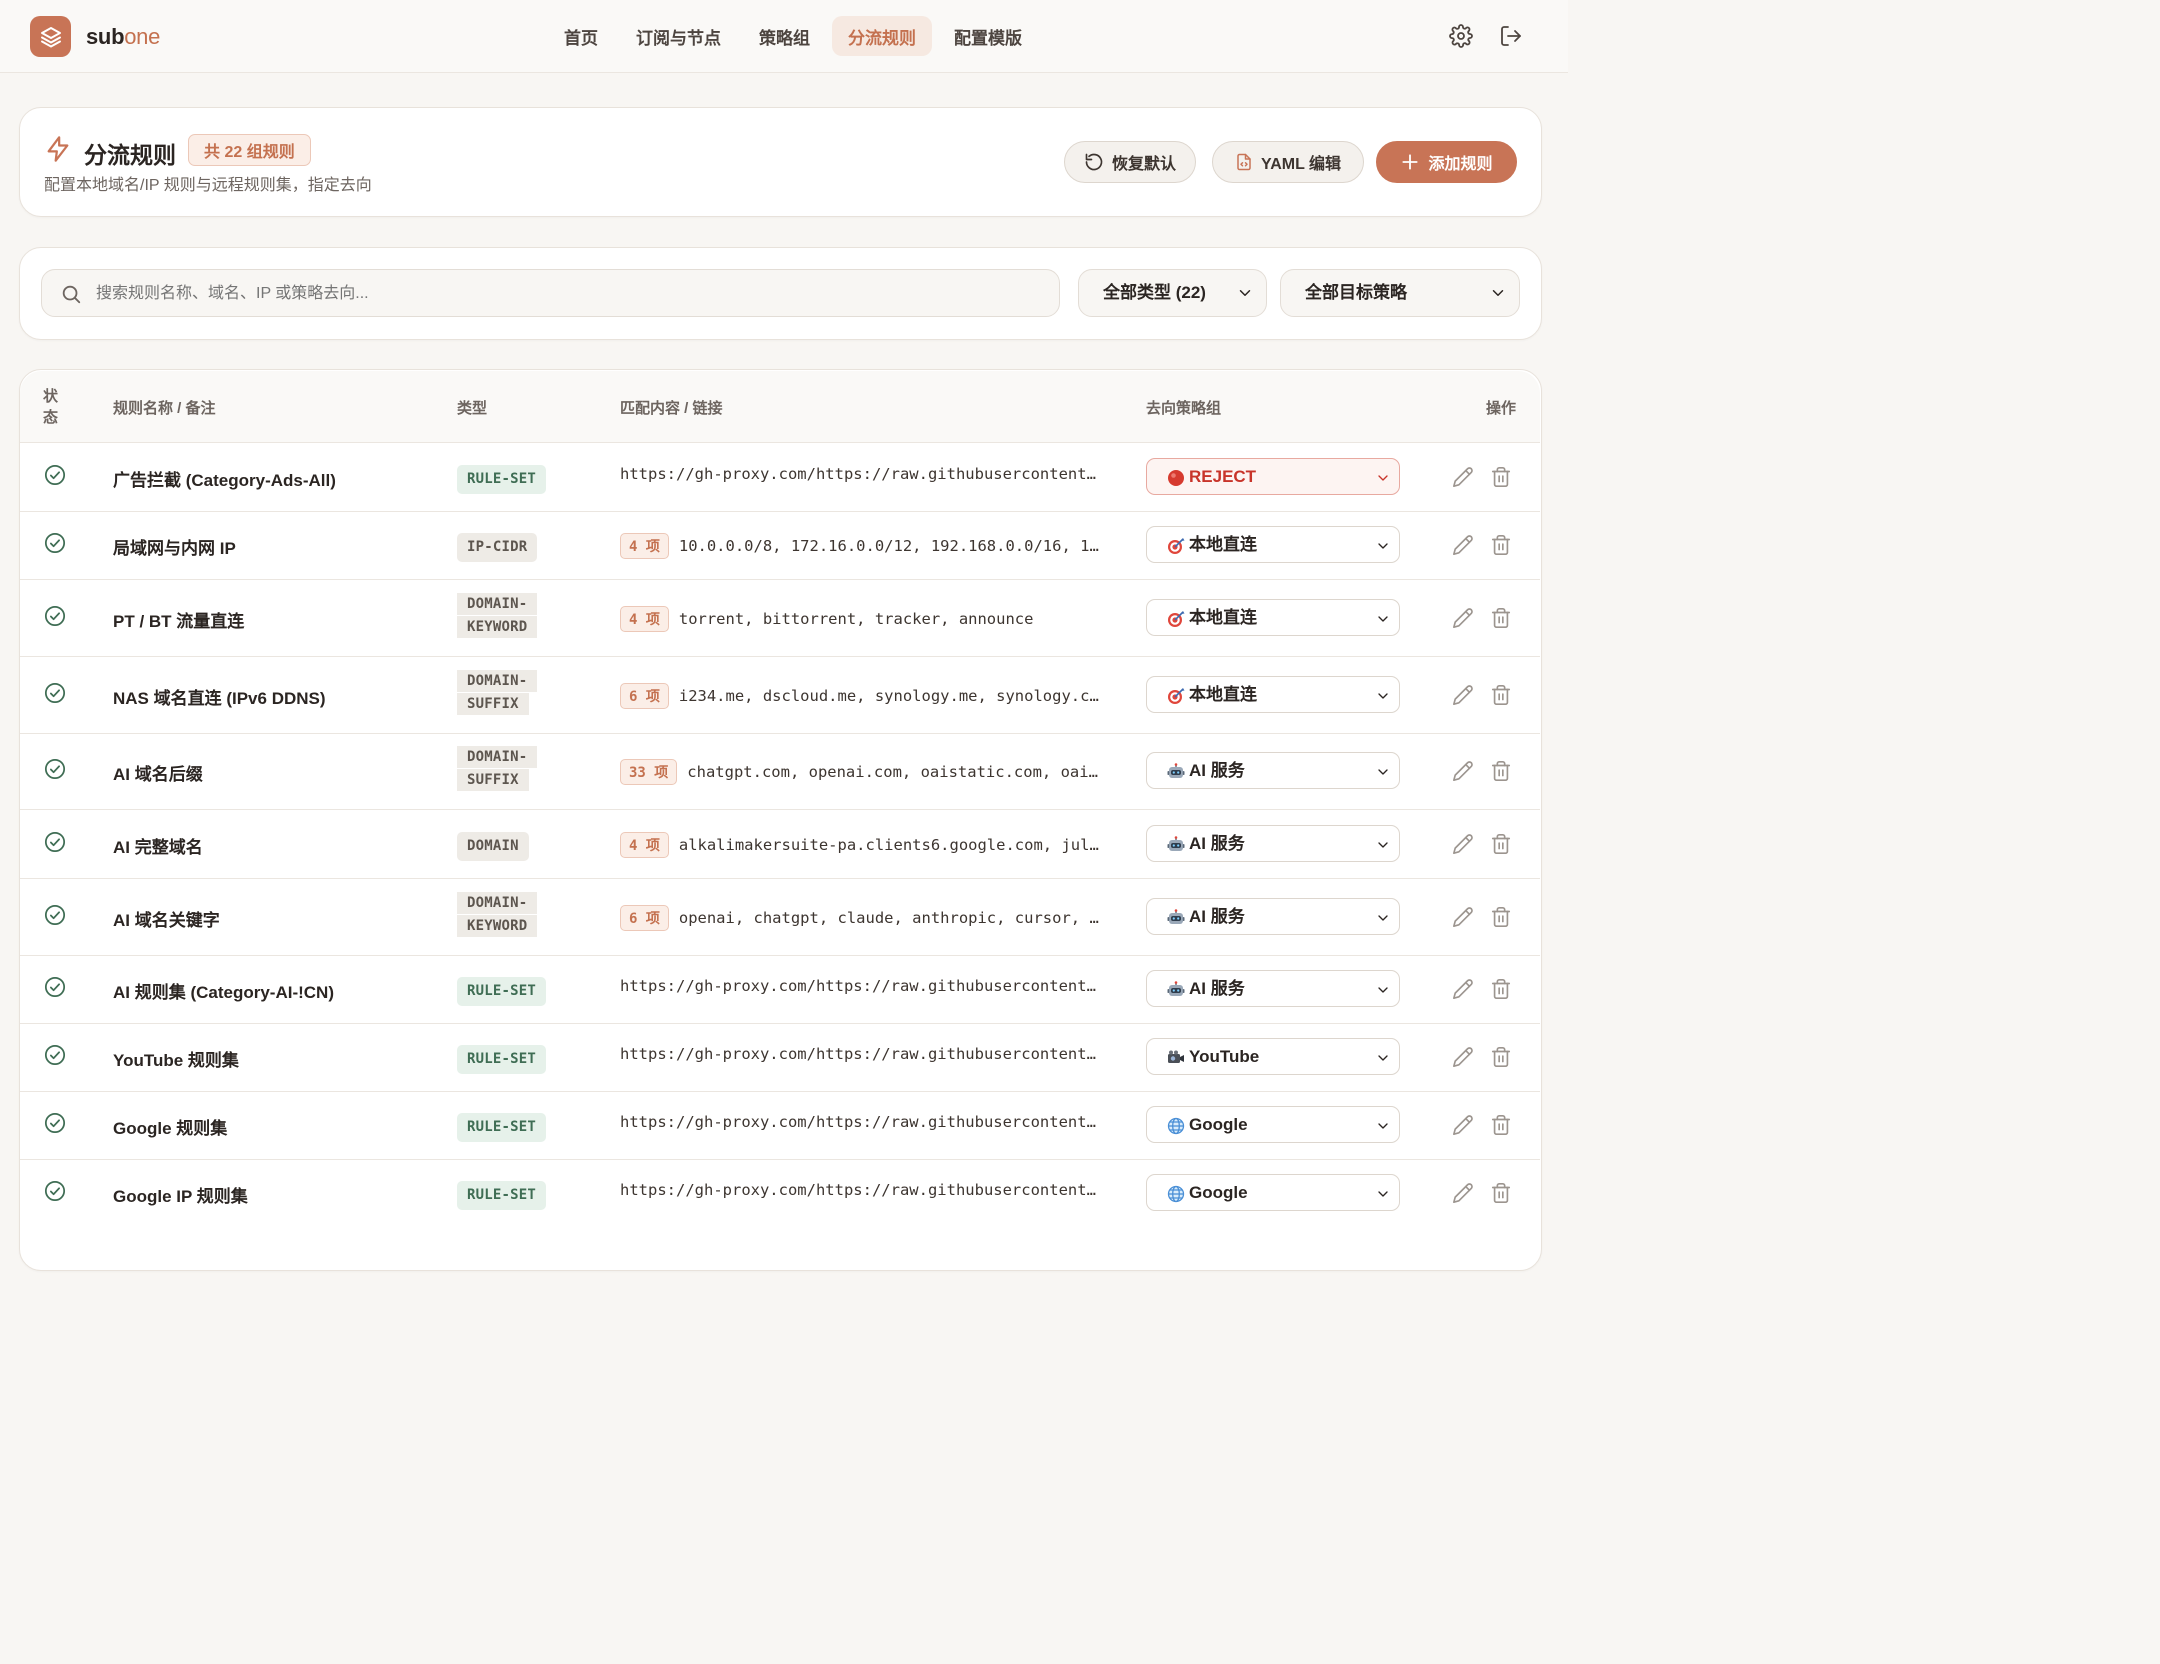 This screenshot has width=2160, height=1664. What do you see at coordinates (1217, 988) in the screenshot?
I see `target-policy-label: AI 服务` at bounding box center [1217, 988].